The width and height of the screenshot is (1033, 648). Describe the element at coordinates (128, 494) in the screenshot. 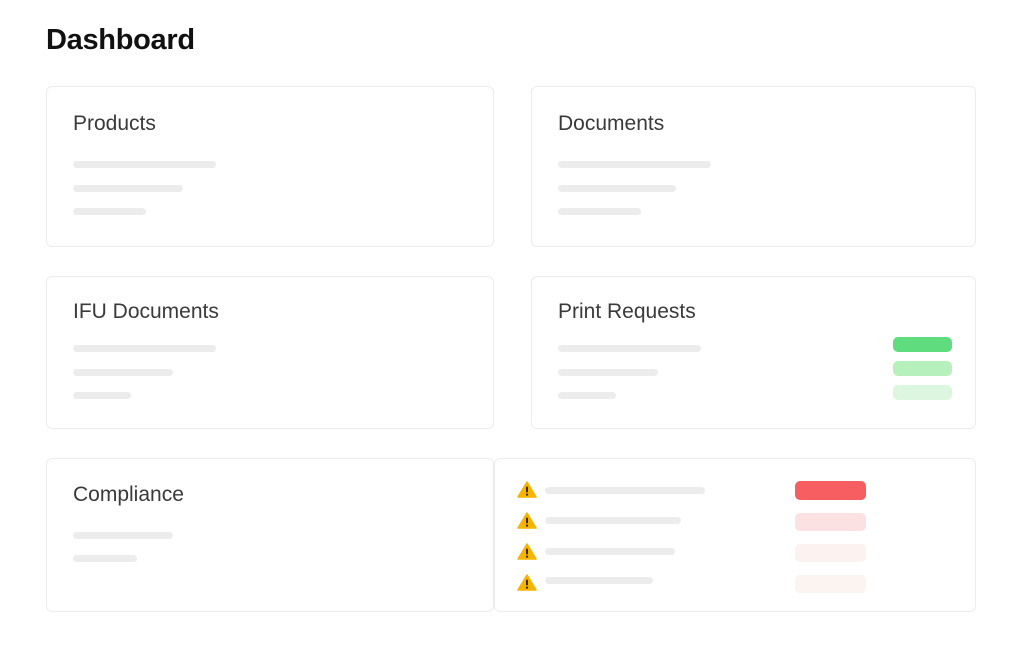

I see `compliance-card-title: Compliance` at that location.